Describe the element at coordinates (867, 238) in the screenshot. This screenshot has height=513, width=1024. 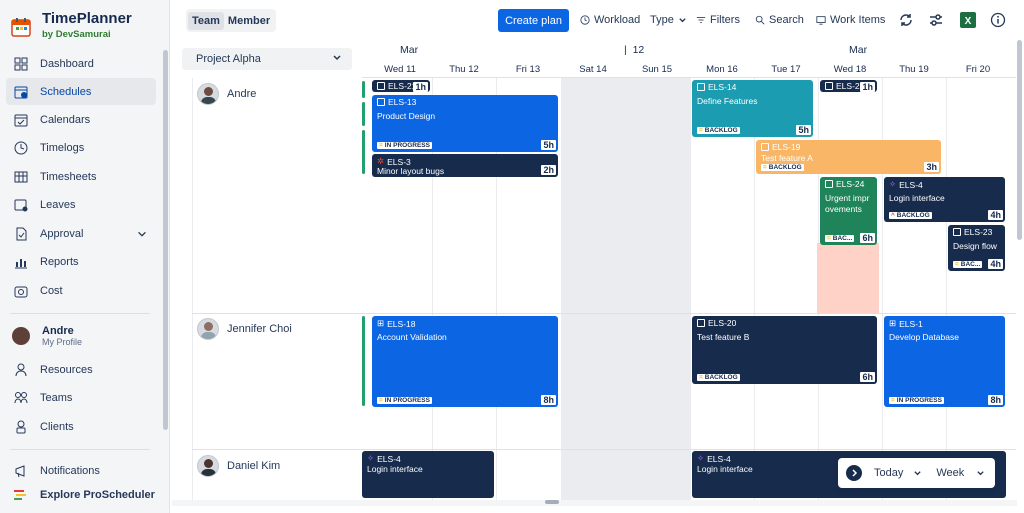
I see `task-hours: 6h` at that location.